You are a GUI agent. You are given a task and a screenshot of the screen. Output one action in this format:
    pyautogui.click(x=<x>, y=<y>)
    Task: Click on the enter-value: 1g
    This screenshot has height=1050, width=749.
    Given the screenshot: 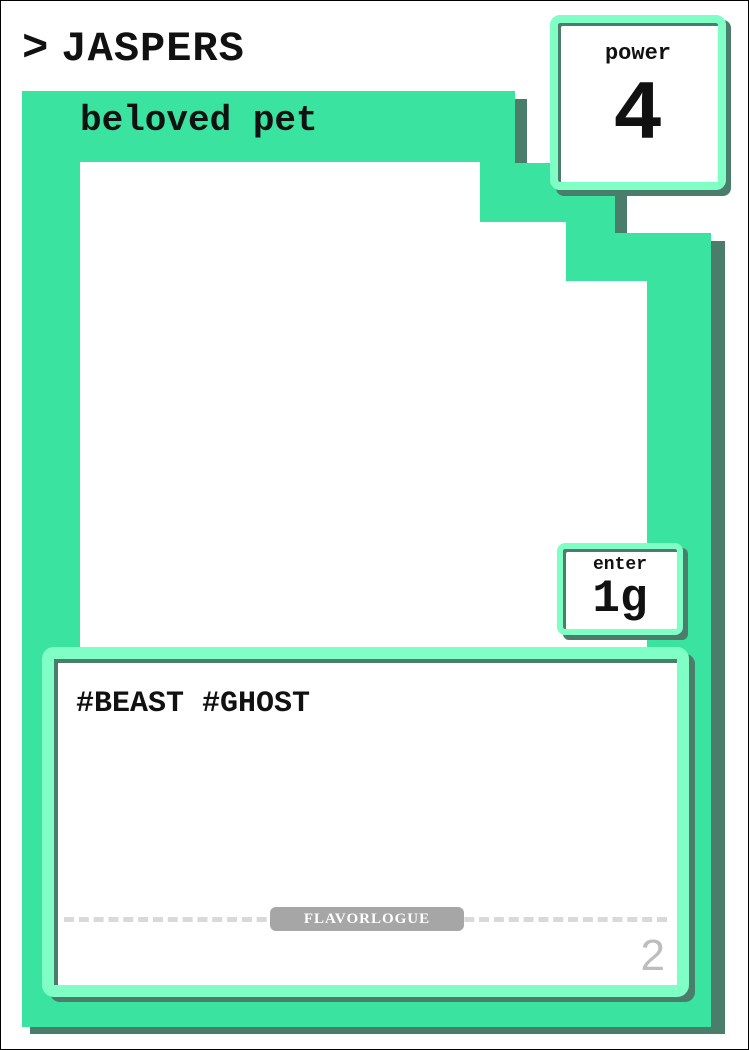 What is the action you would take?
    pyautogui.click(x=620, y=599)
    